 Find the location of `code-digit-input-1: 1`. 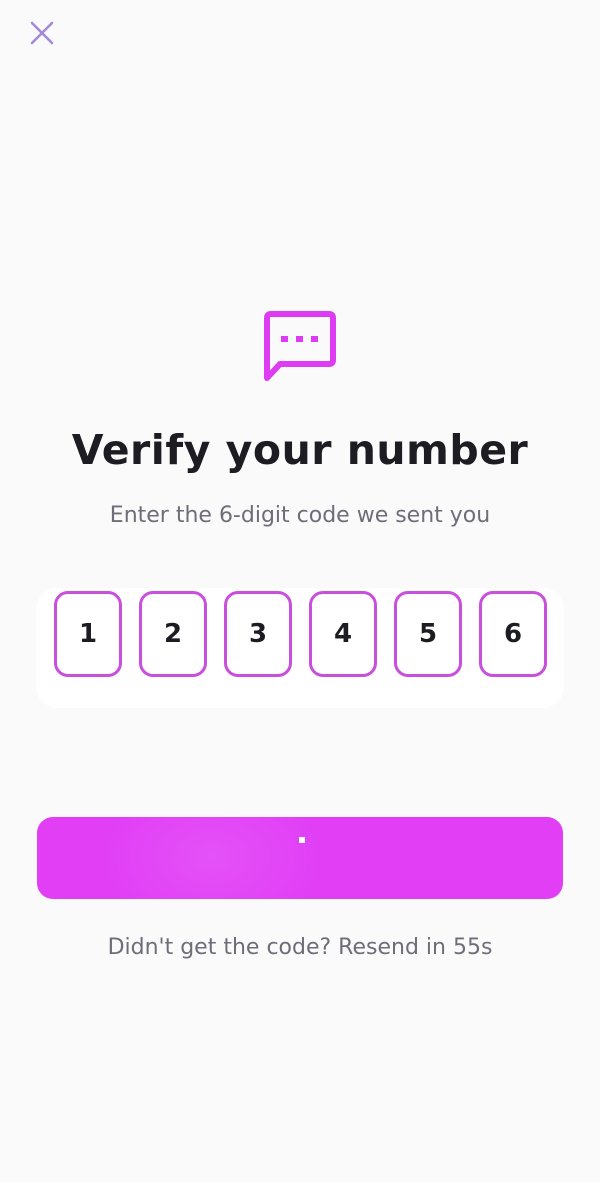

code-digit-input-1: 1 is located at coordinates (88, 634).